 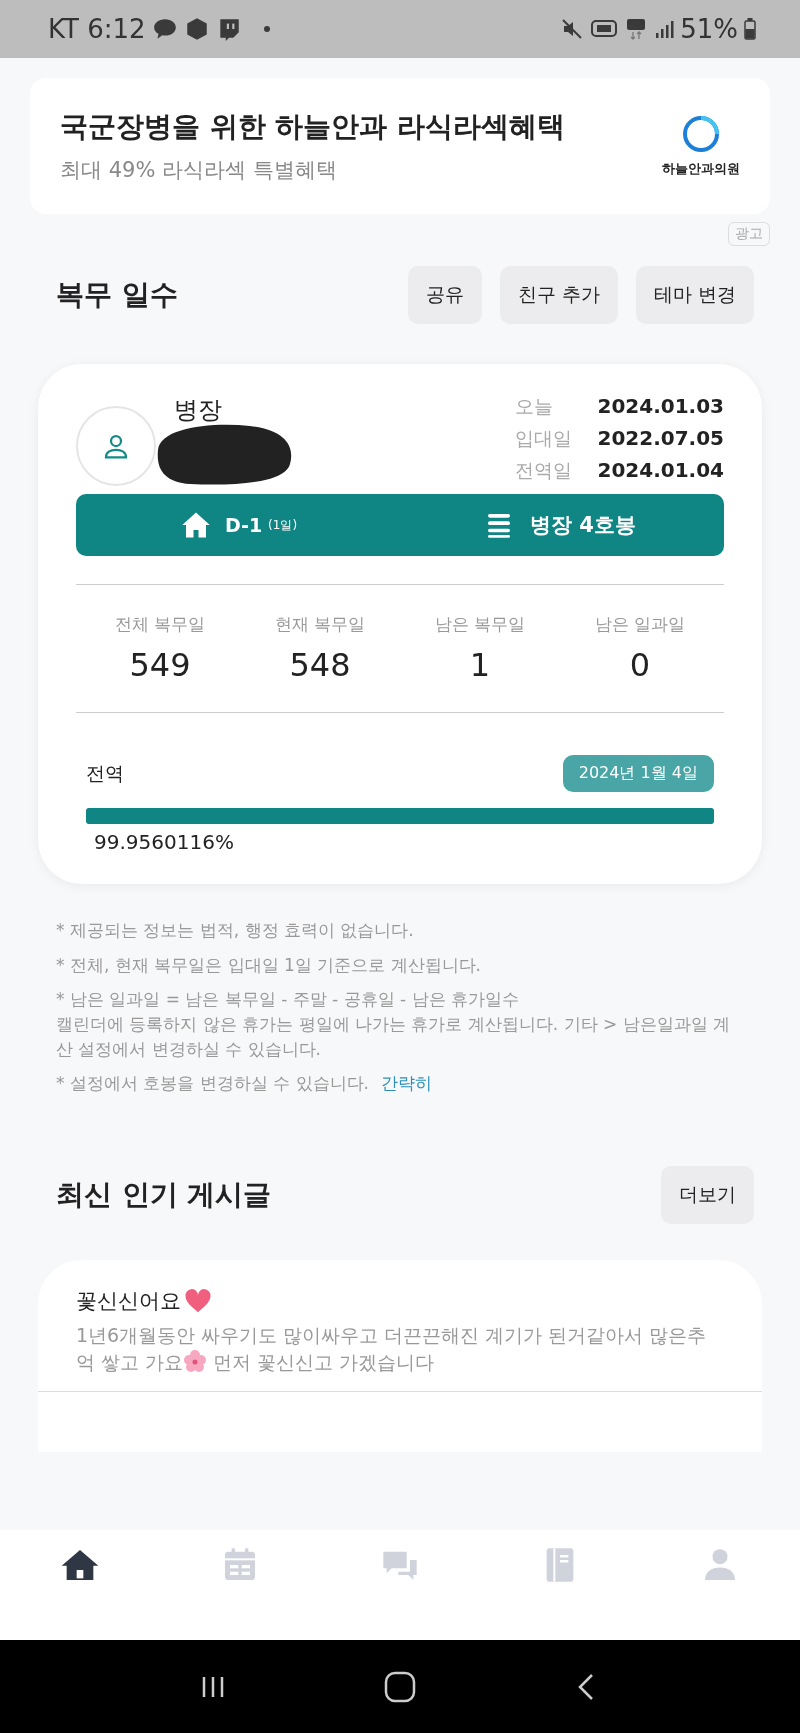 I want to click on section-title: 최신 인기 게시글, so click(x=164, y=1194).